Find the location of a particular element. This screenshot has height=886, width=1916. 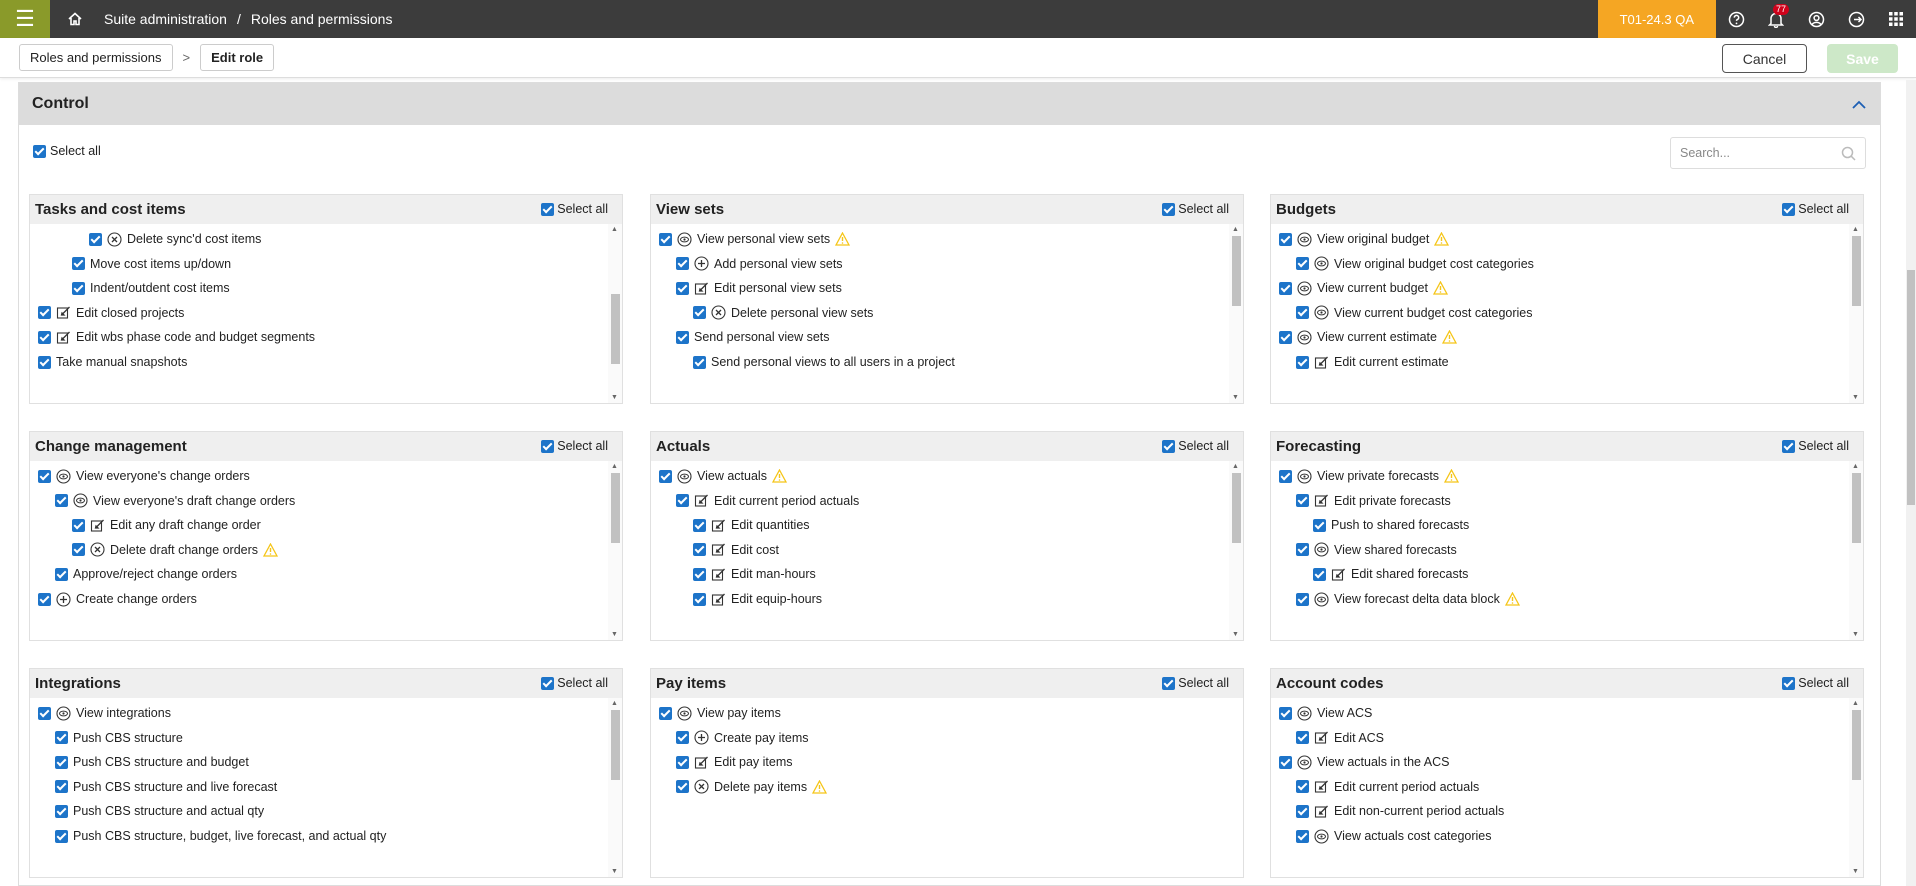

permission-item: View actuals in the ACS is located at coordinates (1364, 762).